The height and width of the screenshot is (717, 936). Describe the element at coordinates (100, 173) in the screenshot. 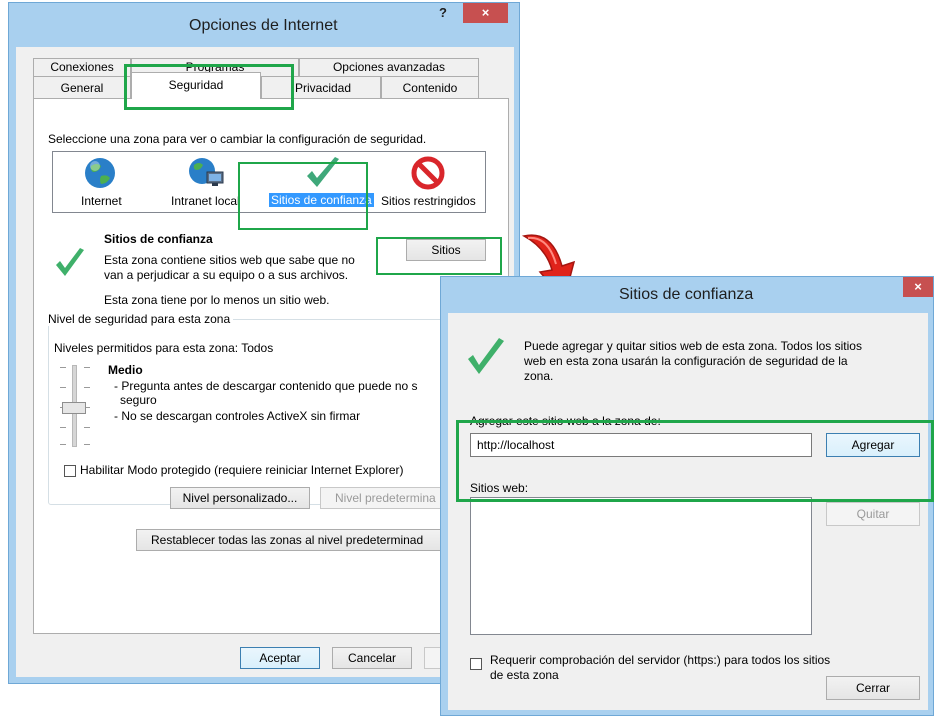

I see `globe-icon` at that location.